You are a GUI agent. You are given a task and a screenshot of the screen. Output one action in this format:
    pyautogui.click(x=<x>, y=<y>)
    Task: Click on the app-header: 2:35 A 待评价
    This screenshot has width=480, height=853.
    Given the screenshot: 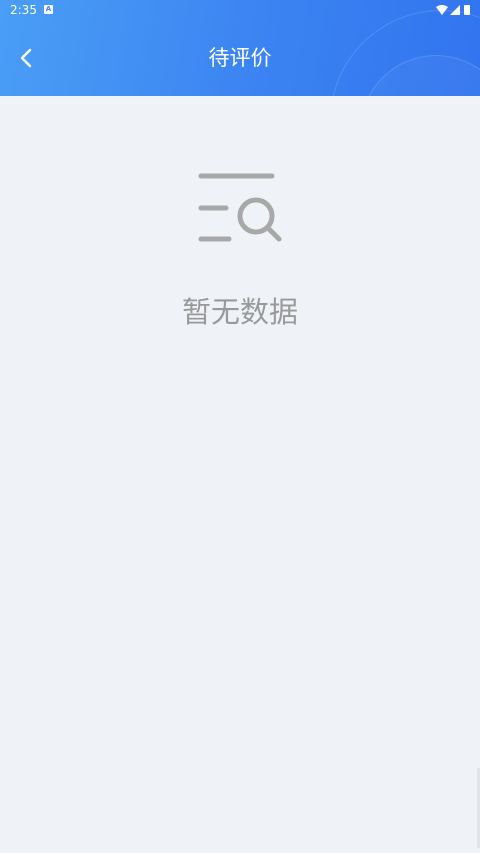 What is the action you would take?
    pyautogui.click(x=240, y=48)
    